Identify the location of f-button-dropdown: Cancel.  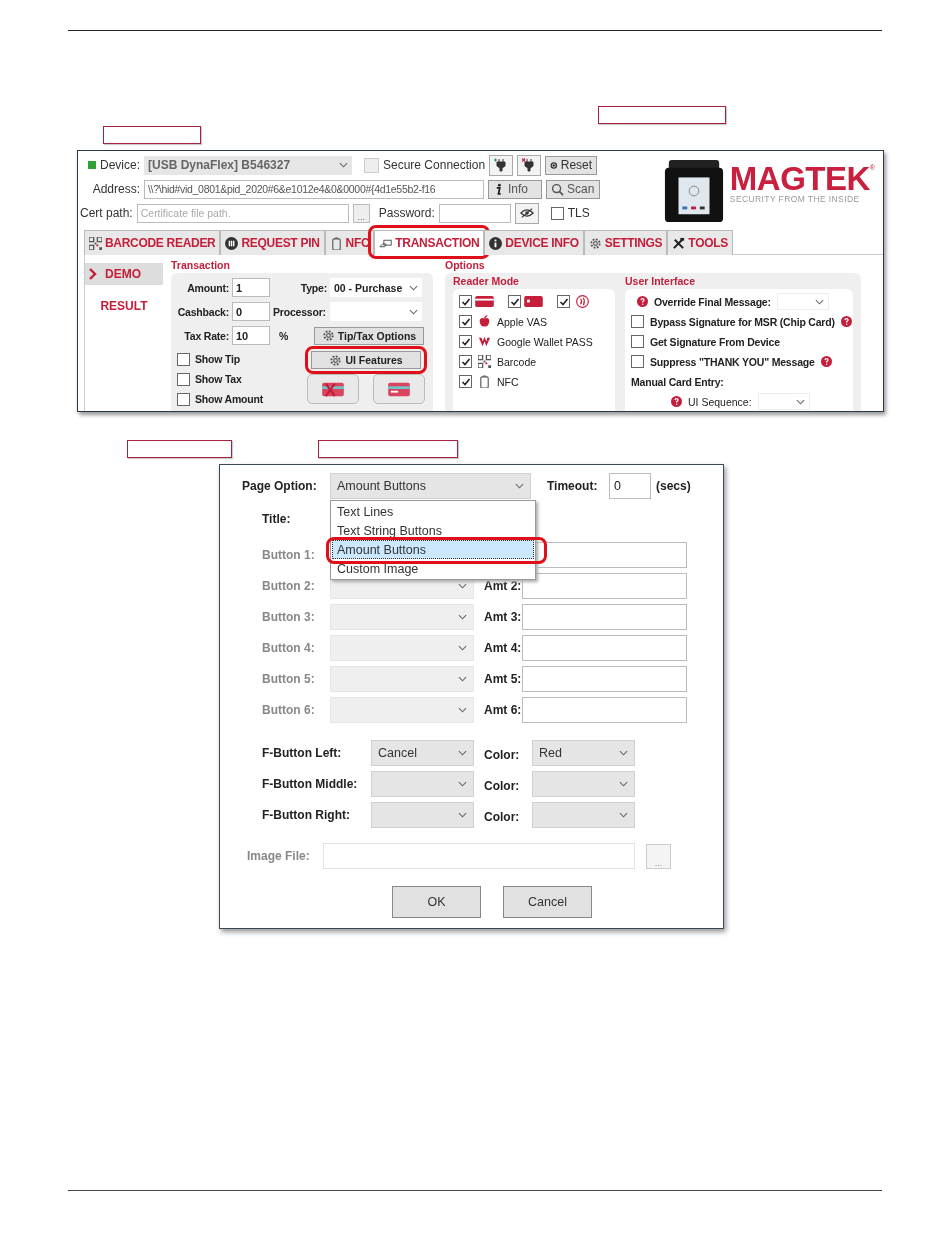
(422, 752).